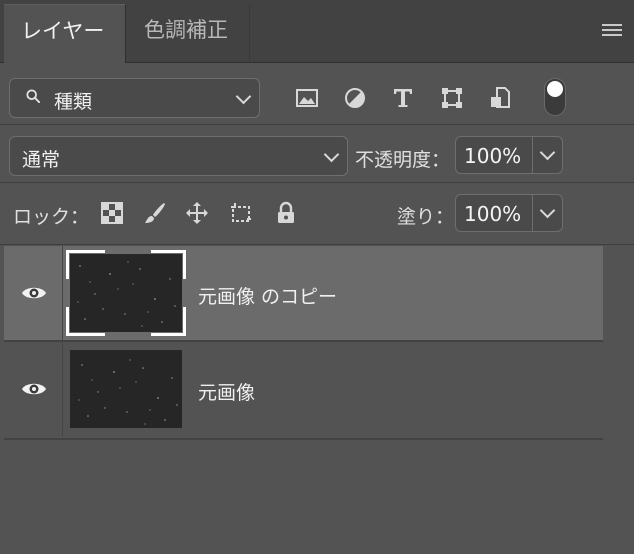 The image size is (634, 554). I want to click on opacity-field: 100%, so click(494, 155).